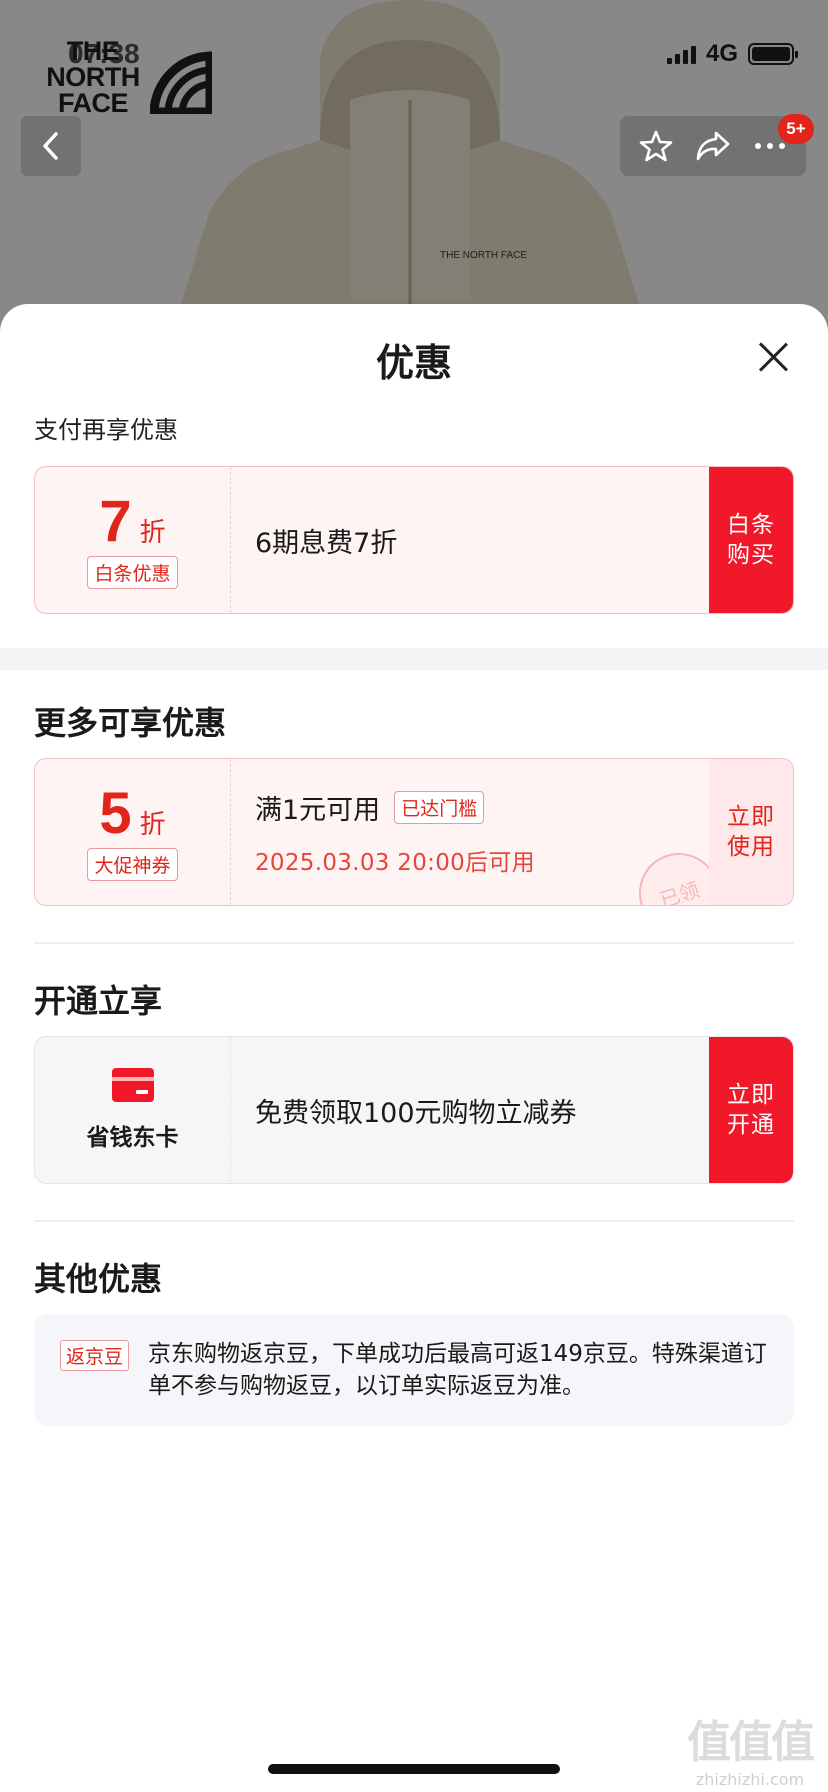  I want to click on message-count-badge: 5+, so click(796, 129).